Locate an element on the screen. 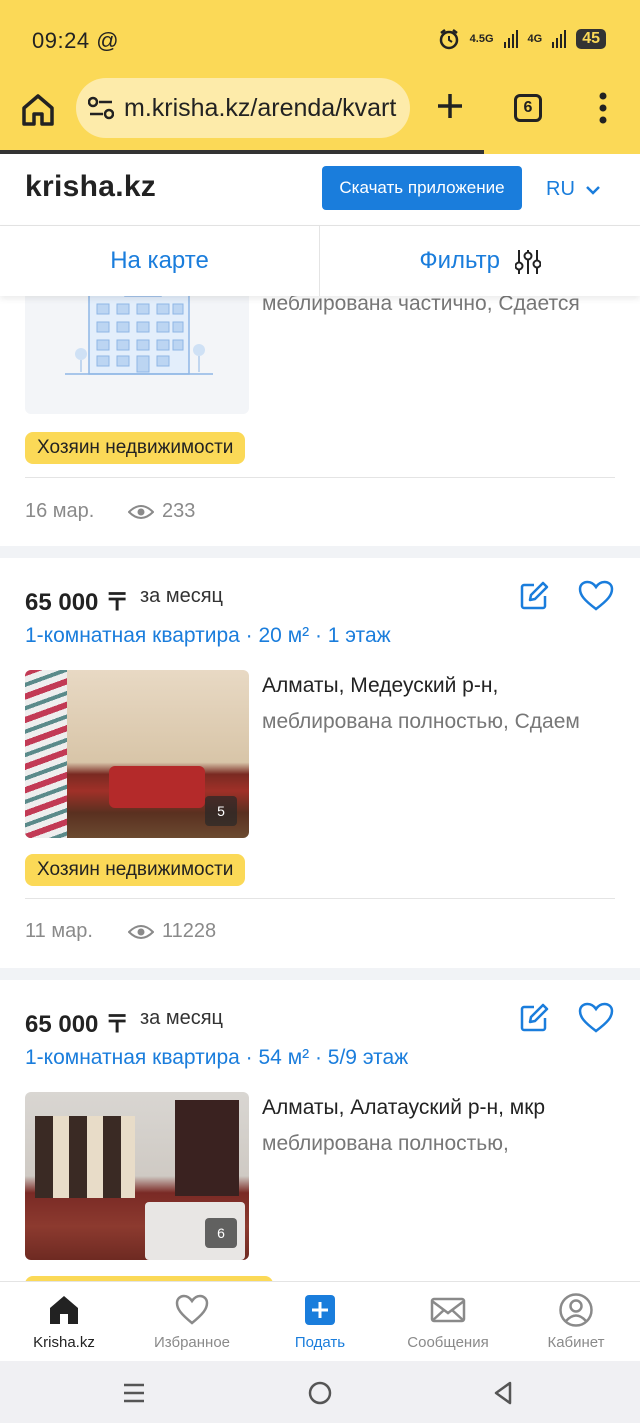  filter-button: Фильтр is located at coordinates (480, 261).